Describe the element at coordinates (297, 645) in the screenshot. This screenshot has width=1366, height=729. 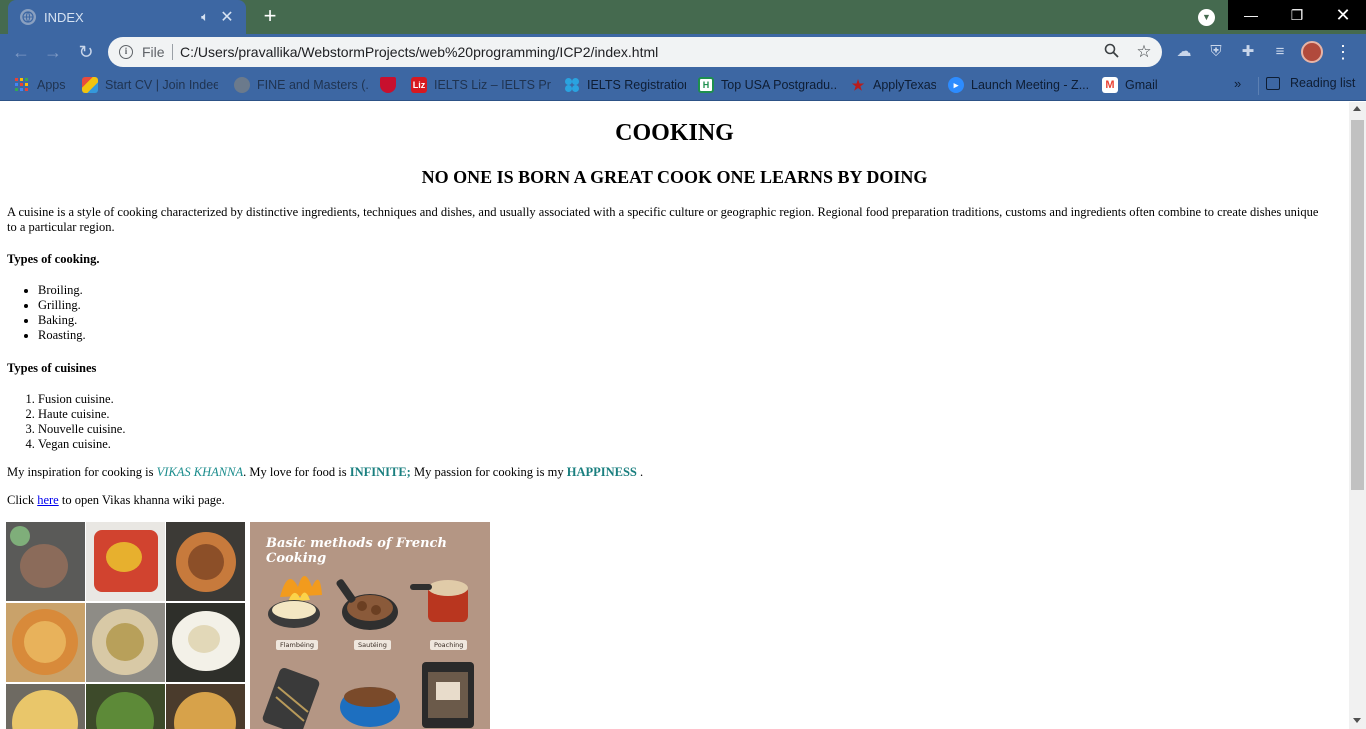
I see `method-label: Flambéing` at that location.